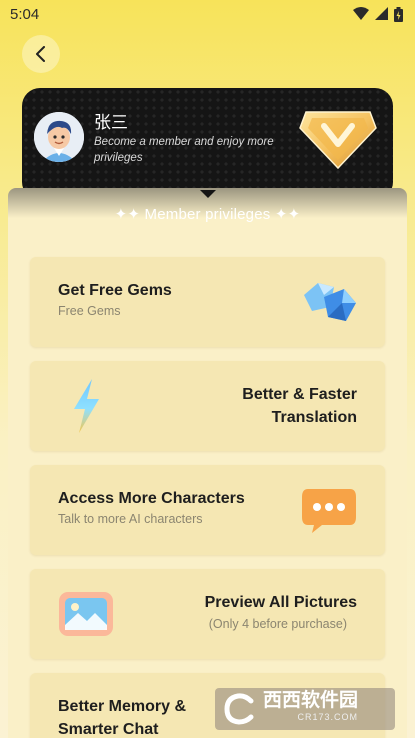 The image size is (415, 738). Describe the element at coordinates (338, 140) in the screenshot. I see `vip-v-badge-icon` at that location.